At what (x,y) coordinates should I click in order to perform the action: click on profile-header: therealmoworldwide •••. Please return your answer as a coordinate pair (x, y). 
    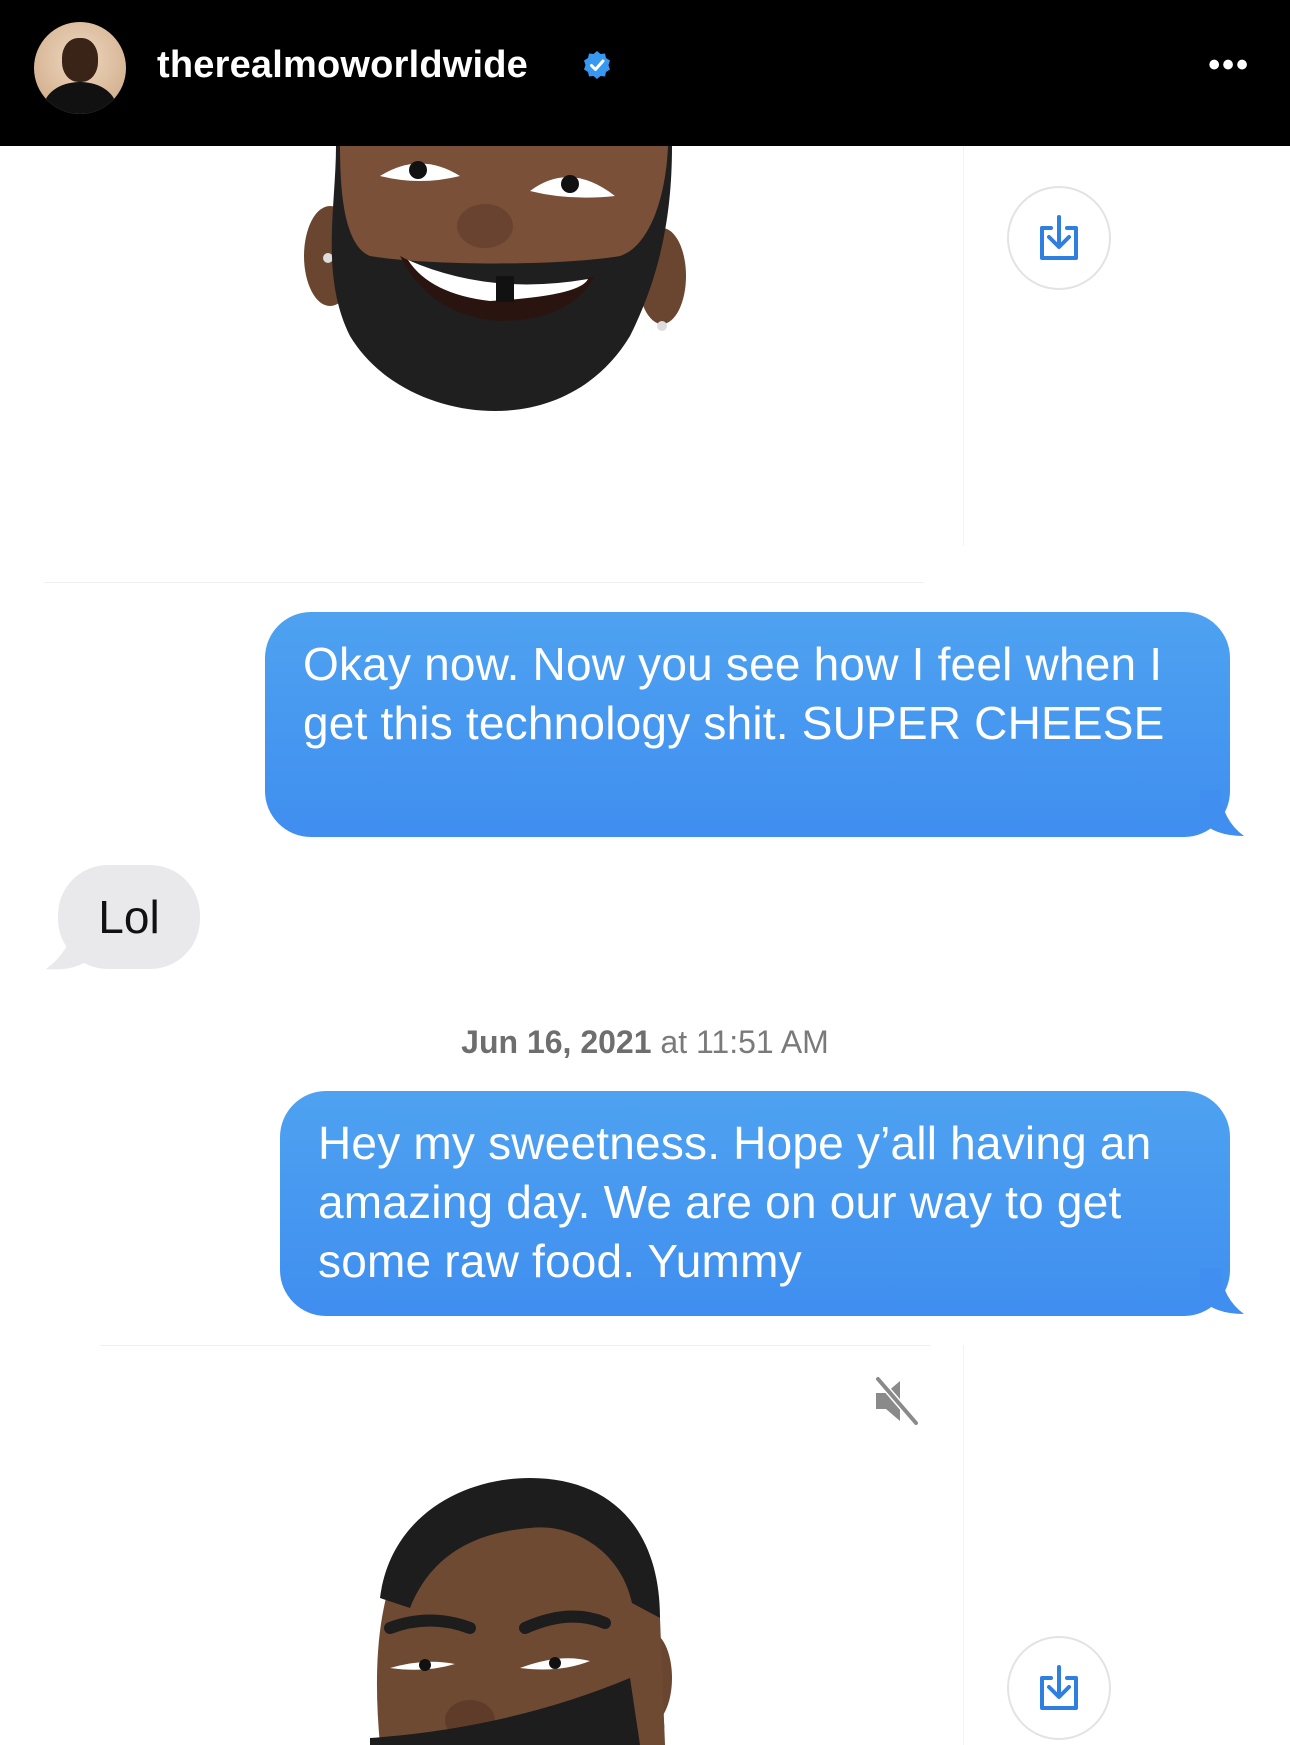
    Looking at the image, I should click on (645, 73).